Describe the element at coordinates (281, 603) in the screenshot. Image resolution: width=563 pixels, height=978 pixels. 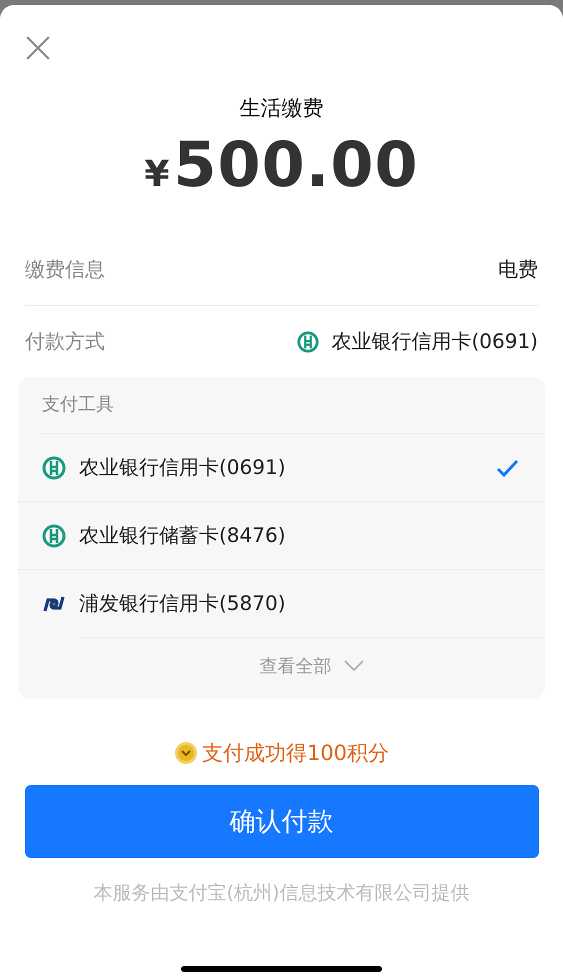
I see `payment-option: 浦发银行信用卡(5870)` at that location.